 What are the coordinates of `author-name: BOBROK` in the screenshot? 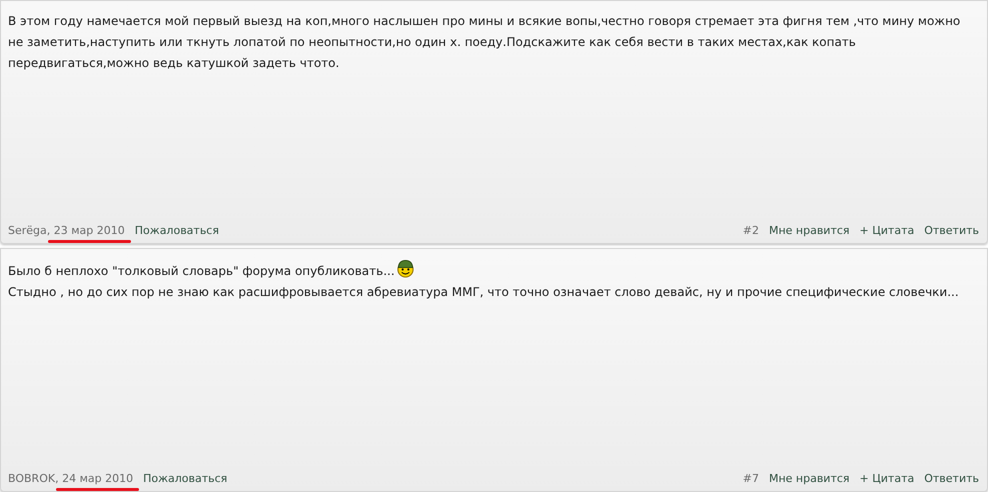 It's located at (32, 478).